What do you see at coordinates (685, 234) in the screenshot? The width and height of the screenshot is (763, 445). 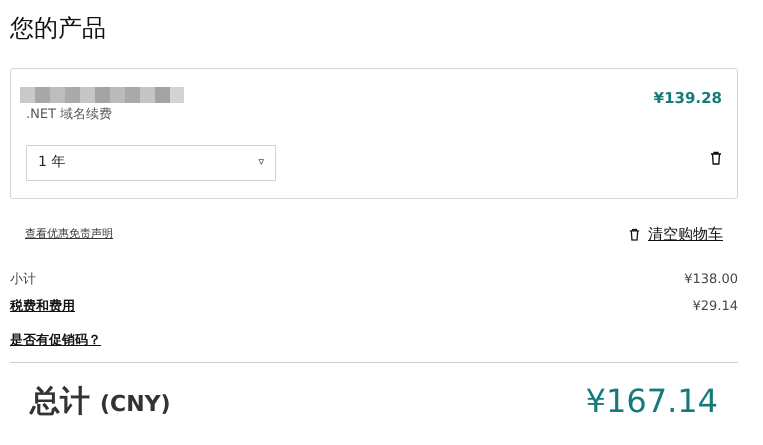 I see `clear-cart-link: 清空购物车` at bounding box center [685, 234].